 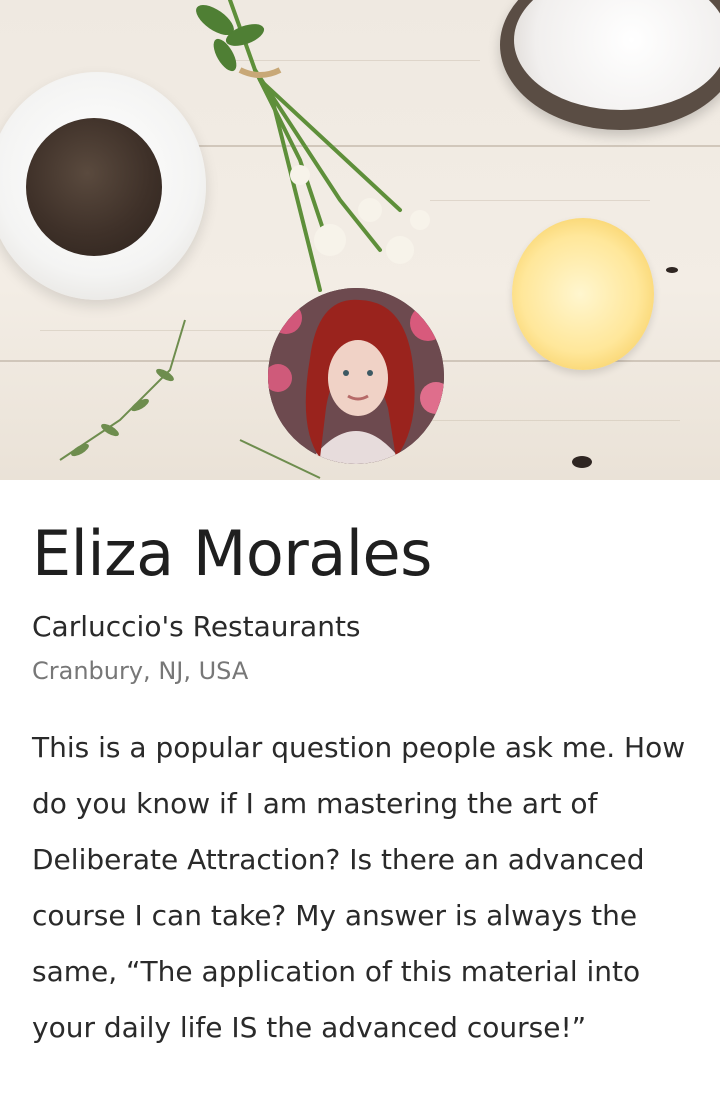 I want to click on profile-avatar, so click(x=356, y=376).